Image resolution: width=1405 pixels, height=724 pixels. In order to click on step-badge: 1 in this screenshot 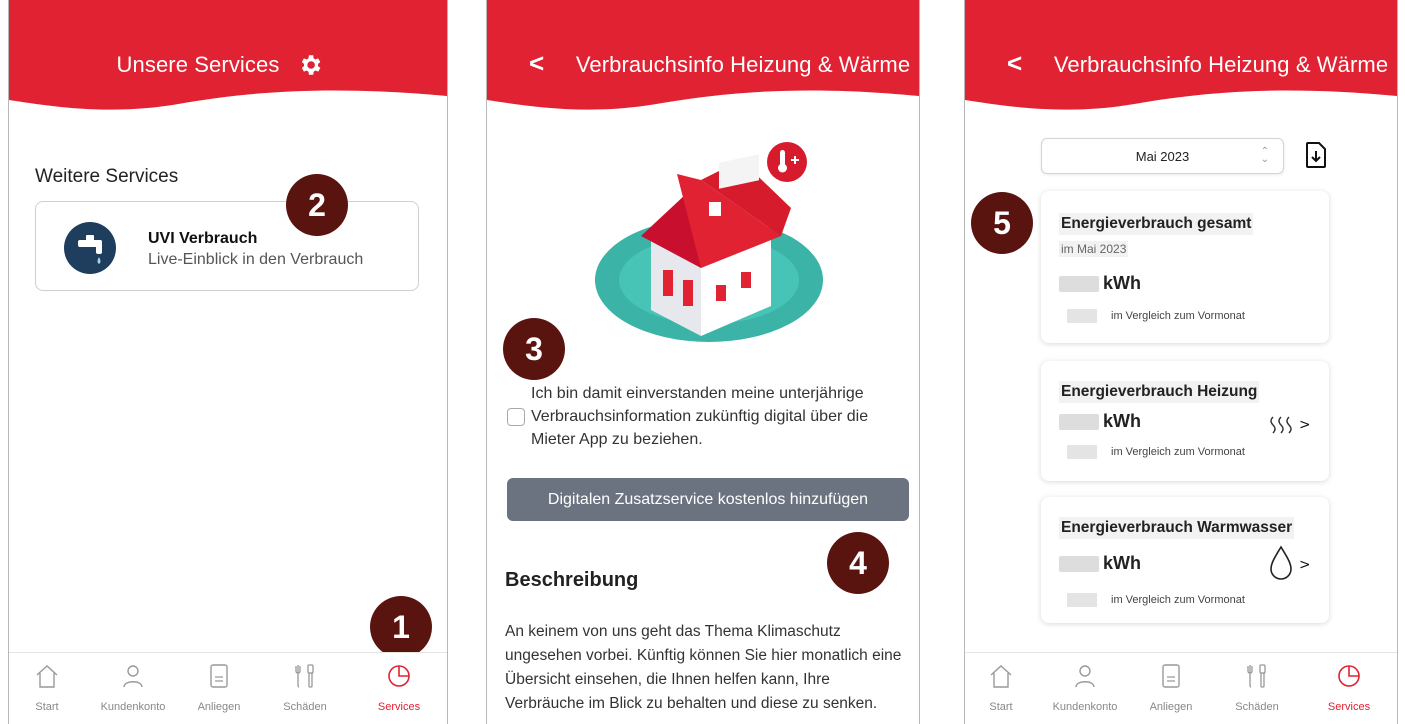, I will do `click(401, 627)`.